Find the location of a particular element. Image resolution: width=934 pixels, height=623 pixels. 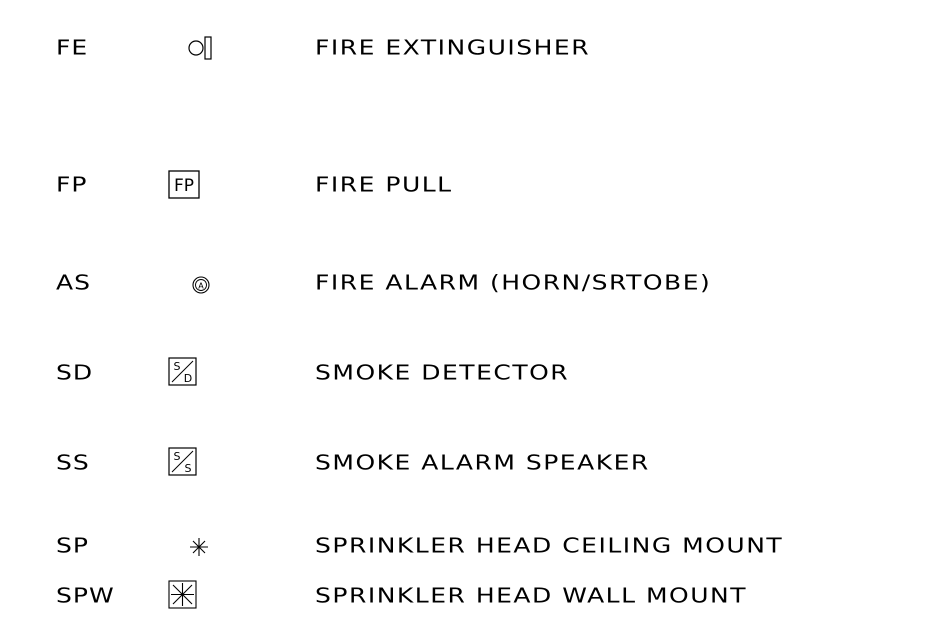

legend-abbr: AS is located at coordinates (73, 282).